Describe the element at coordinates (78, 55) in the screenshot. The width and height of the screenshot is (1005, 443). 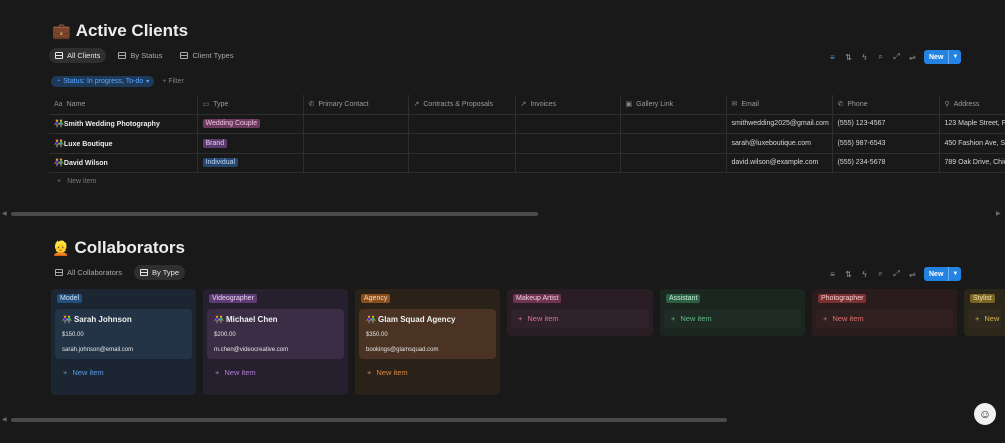
I see `tab-all-clients: All Clients` at that location.